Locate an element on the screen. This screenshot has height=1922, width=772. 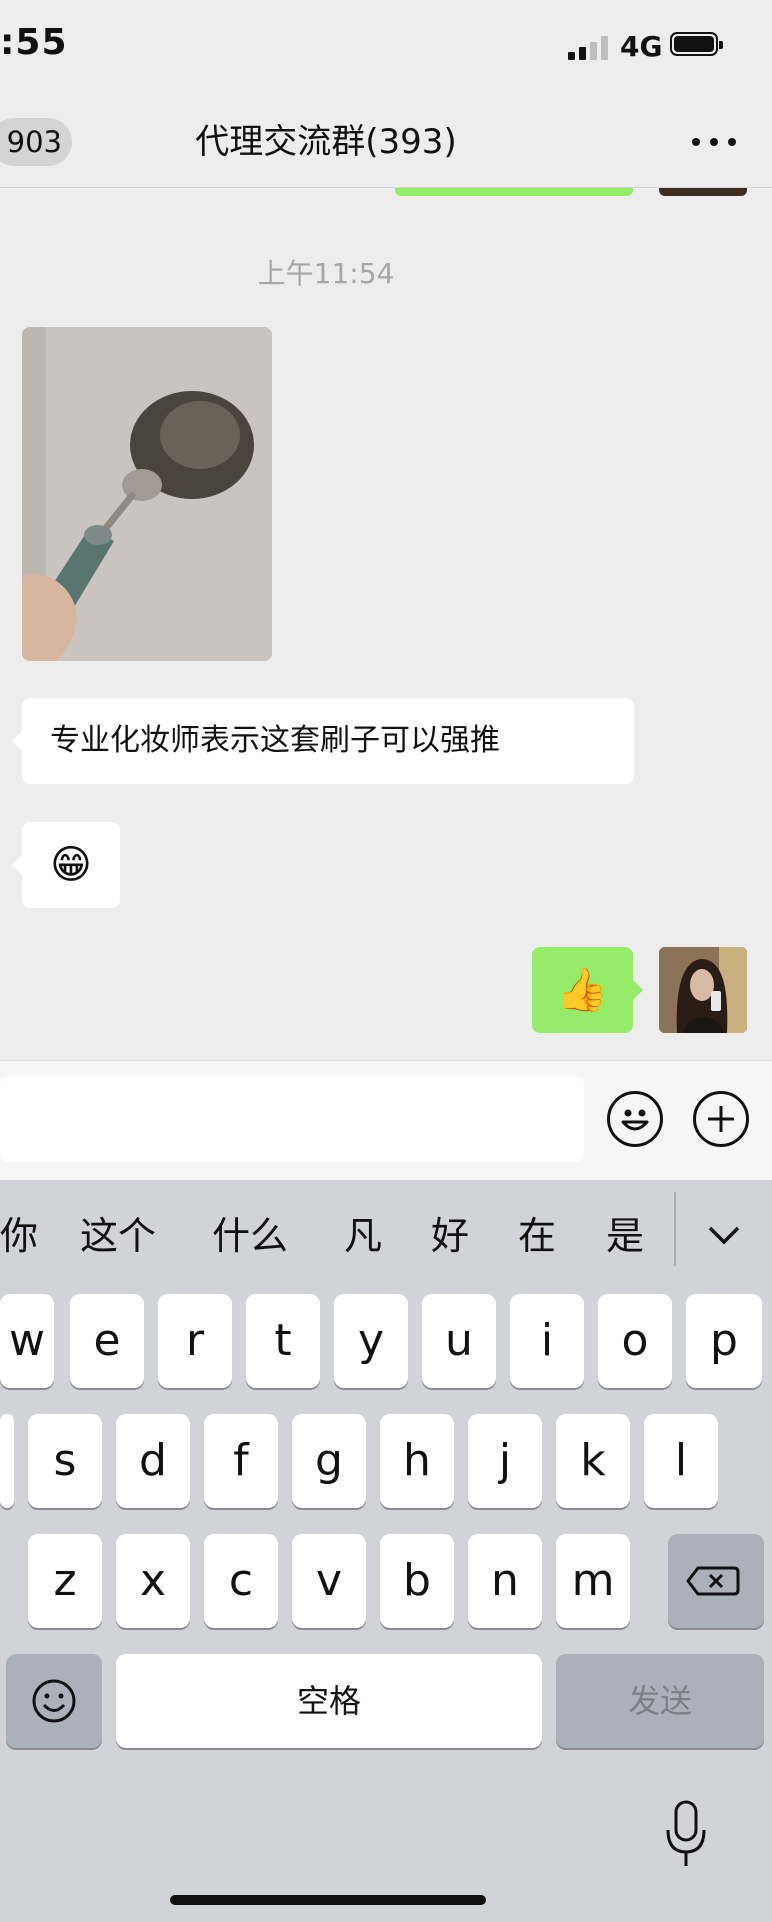
key: d is located at coordinates (153, 1461).